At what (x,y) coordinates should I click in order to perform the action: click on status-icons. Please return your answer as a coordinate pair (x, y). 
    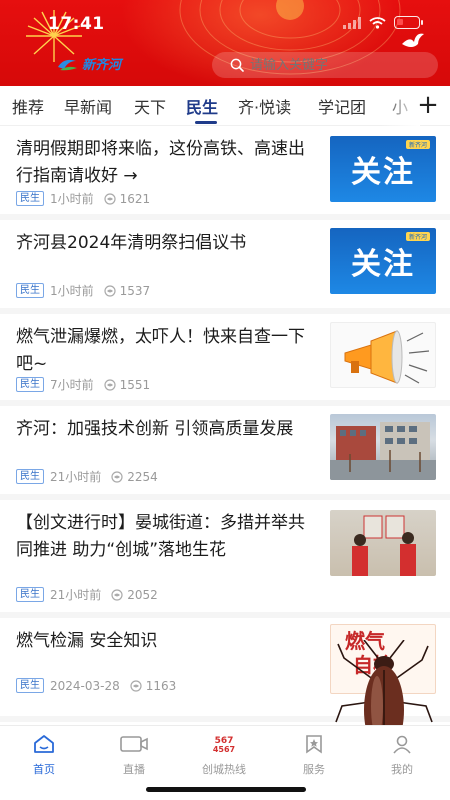
    Looking at the image, I should click on (383, 22).